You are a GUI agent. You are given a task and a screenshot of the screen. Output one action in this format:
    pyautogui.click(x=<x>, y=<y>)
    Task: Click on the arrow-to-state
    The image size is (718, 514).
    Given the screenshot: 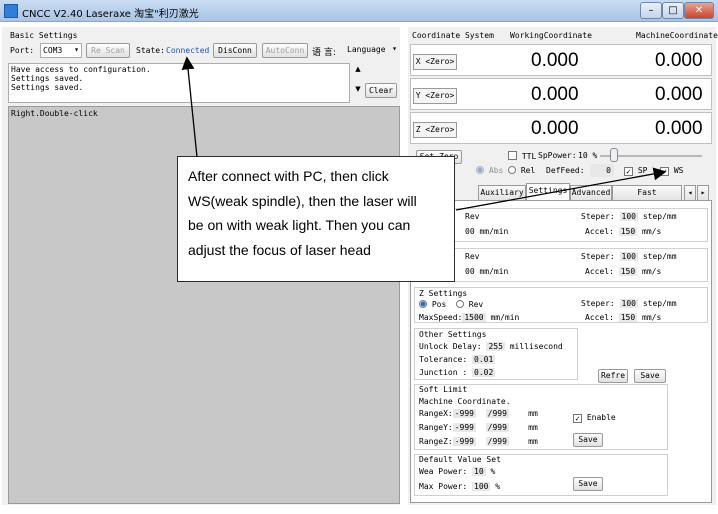 What is the action you would take?
    pyautogui.click(x=189, y=107)
    